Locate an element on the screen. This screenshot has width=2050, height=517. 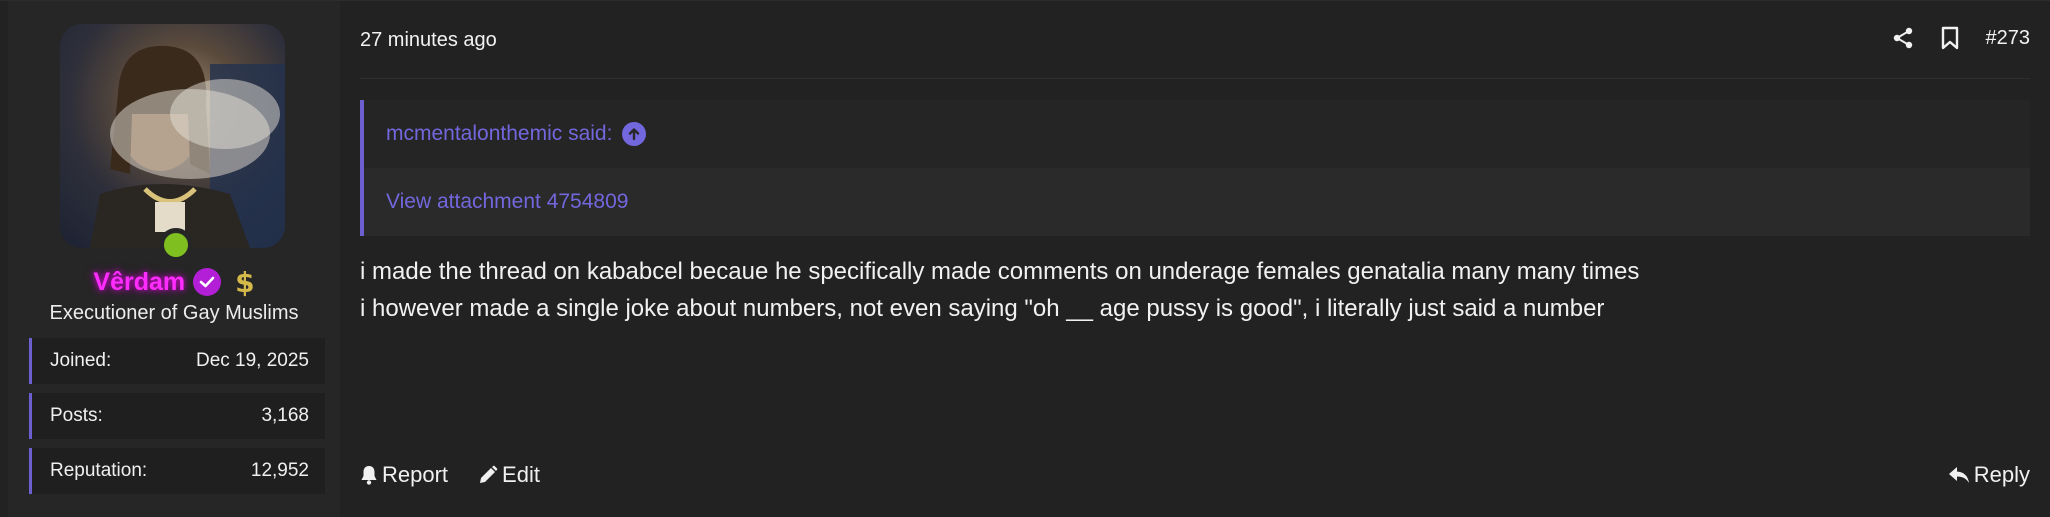
post-number-link: #273 is located at coordinates (2008, 38).